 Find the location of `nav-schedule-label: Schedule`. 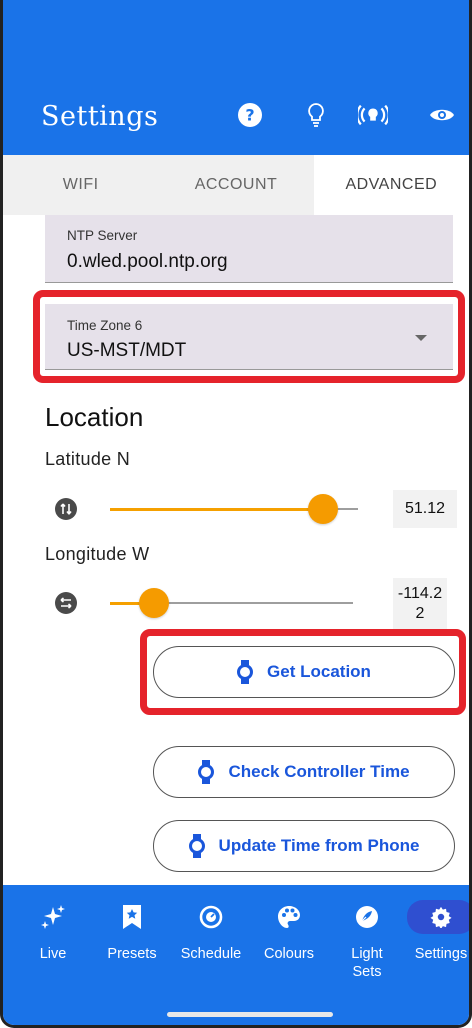

nav-schedule-label: Schedule is located at coordinates (211, 954).